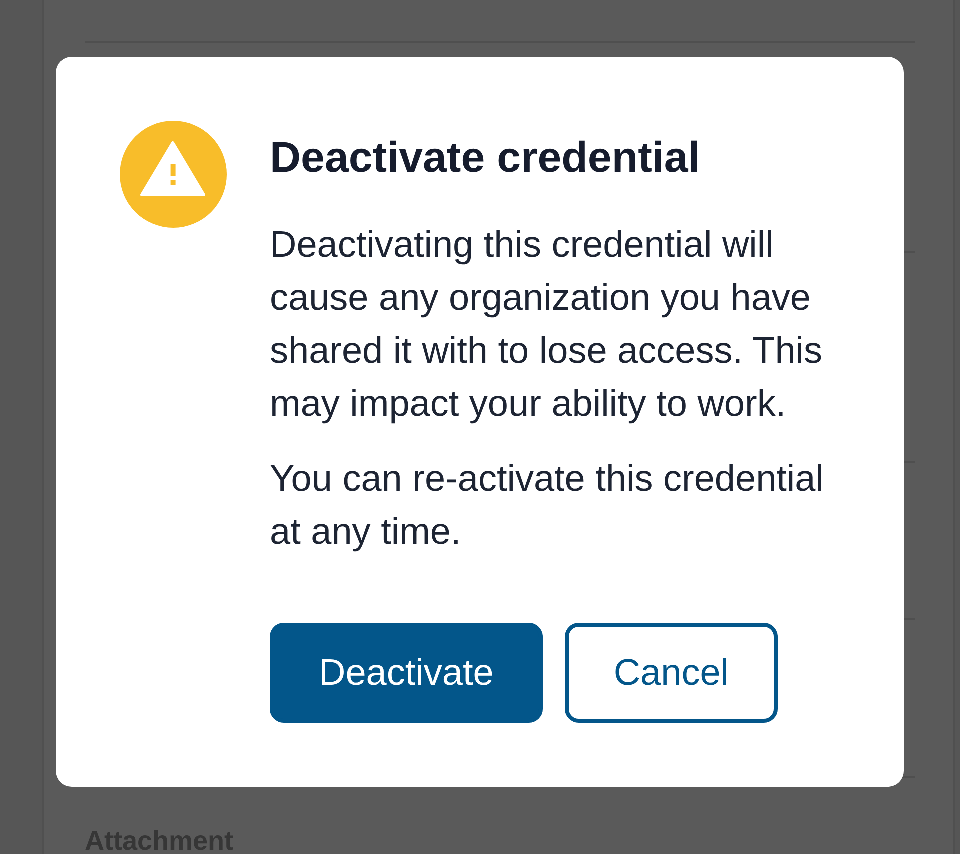 The height and width of the screenshot is (854, 960). I want to click on deactivate-button: Deactivate, so click(406, 673).